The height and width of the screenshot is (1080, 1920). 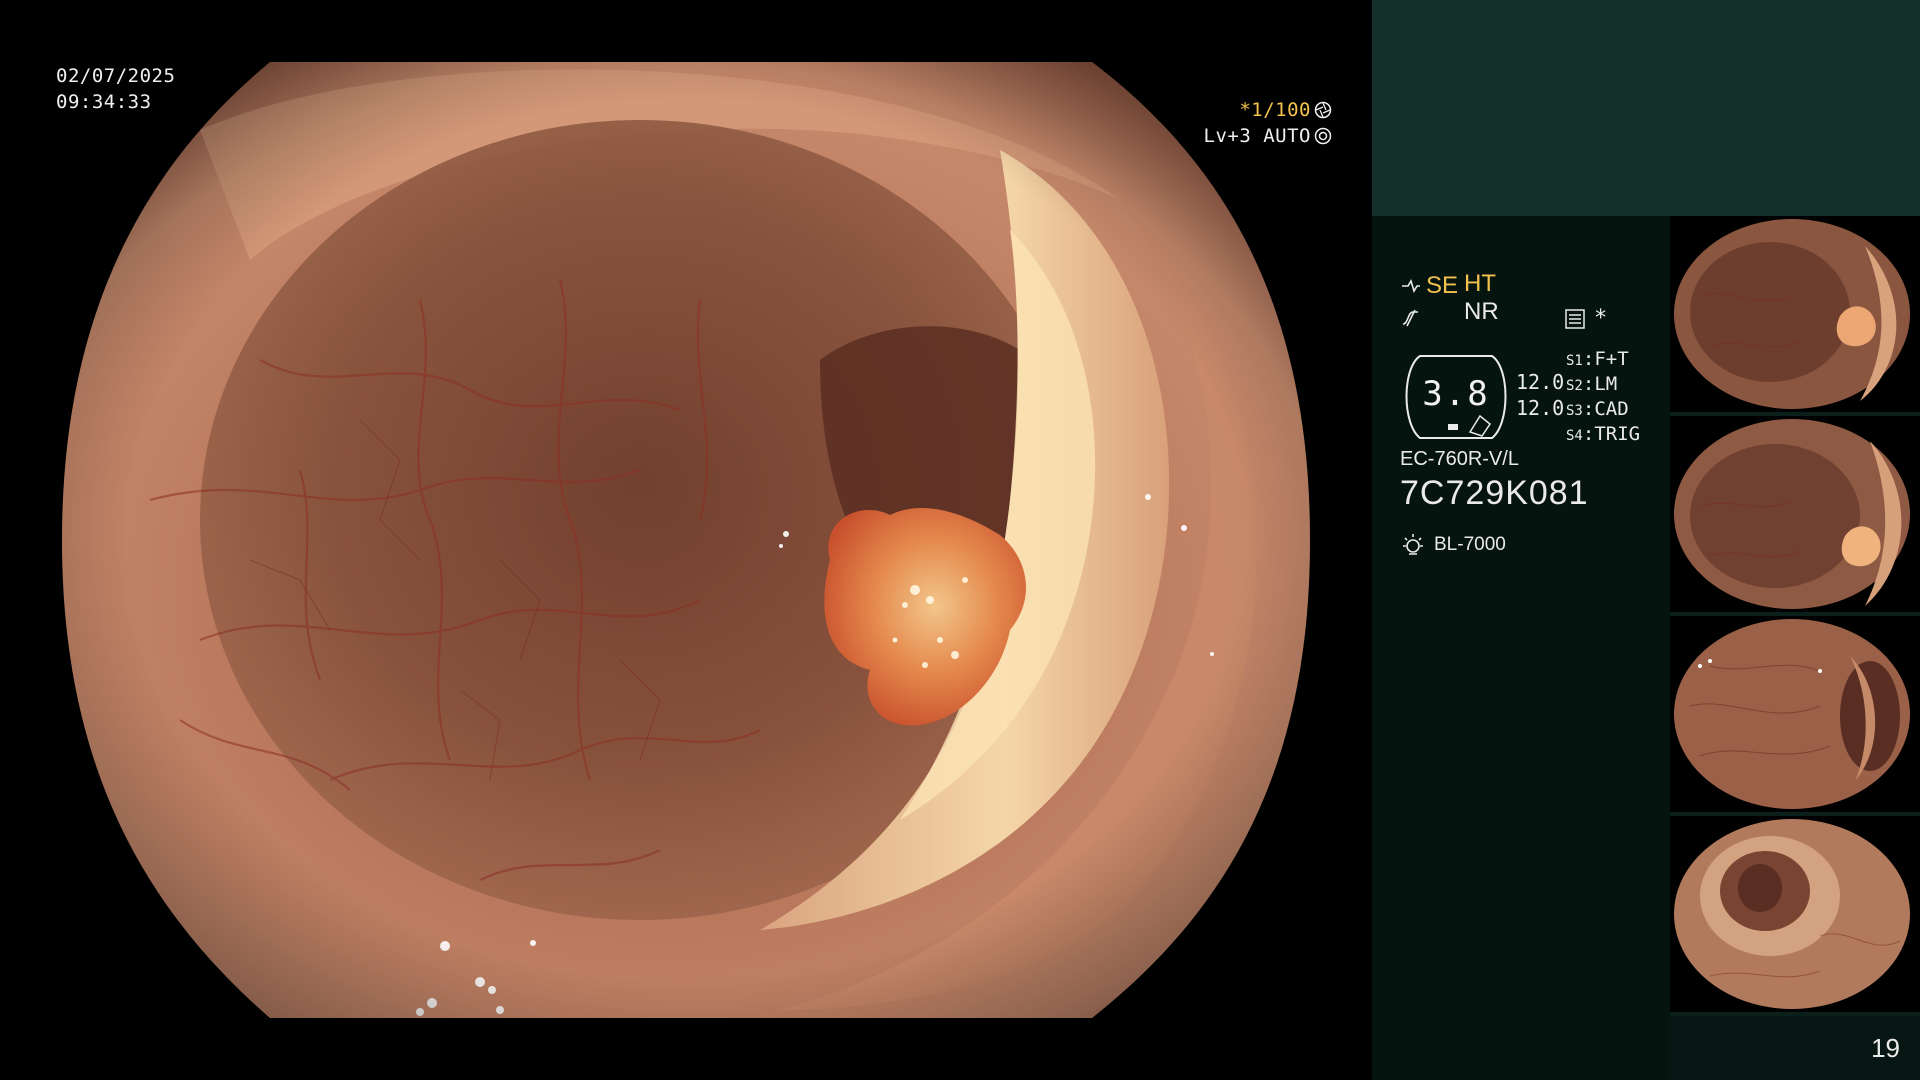 What do you see at coordinates (1413, 544) in the screenshot?
I see `lamp-icon` at bounding box center [1413, 544].